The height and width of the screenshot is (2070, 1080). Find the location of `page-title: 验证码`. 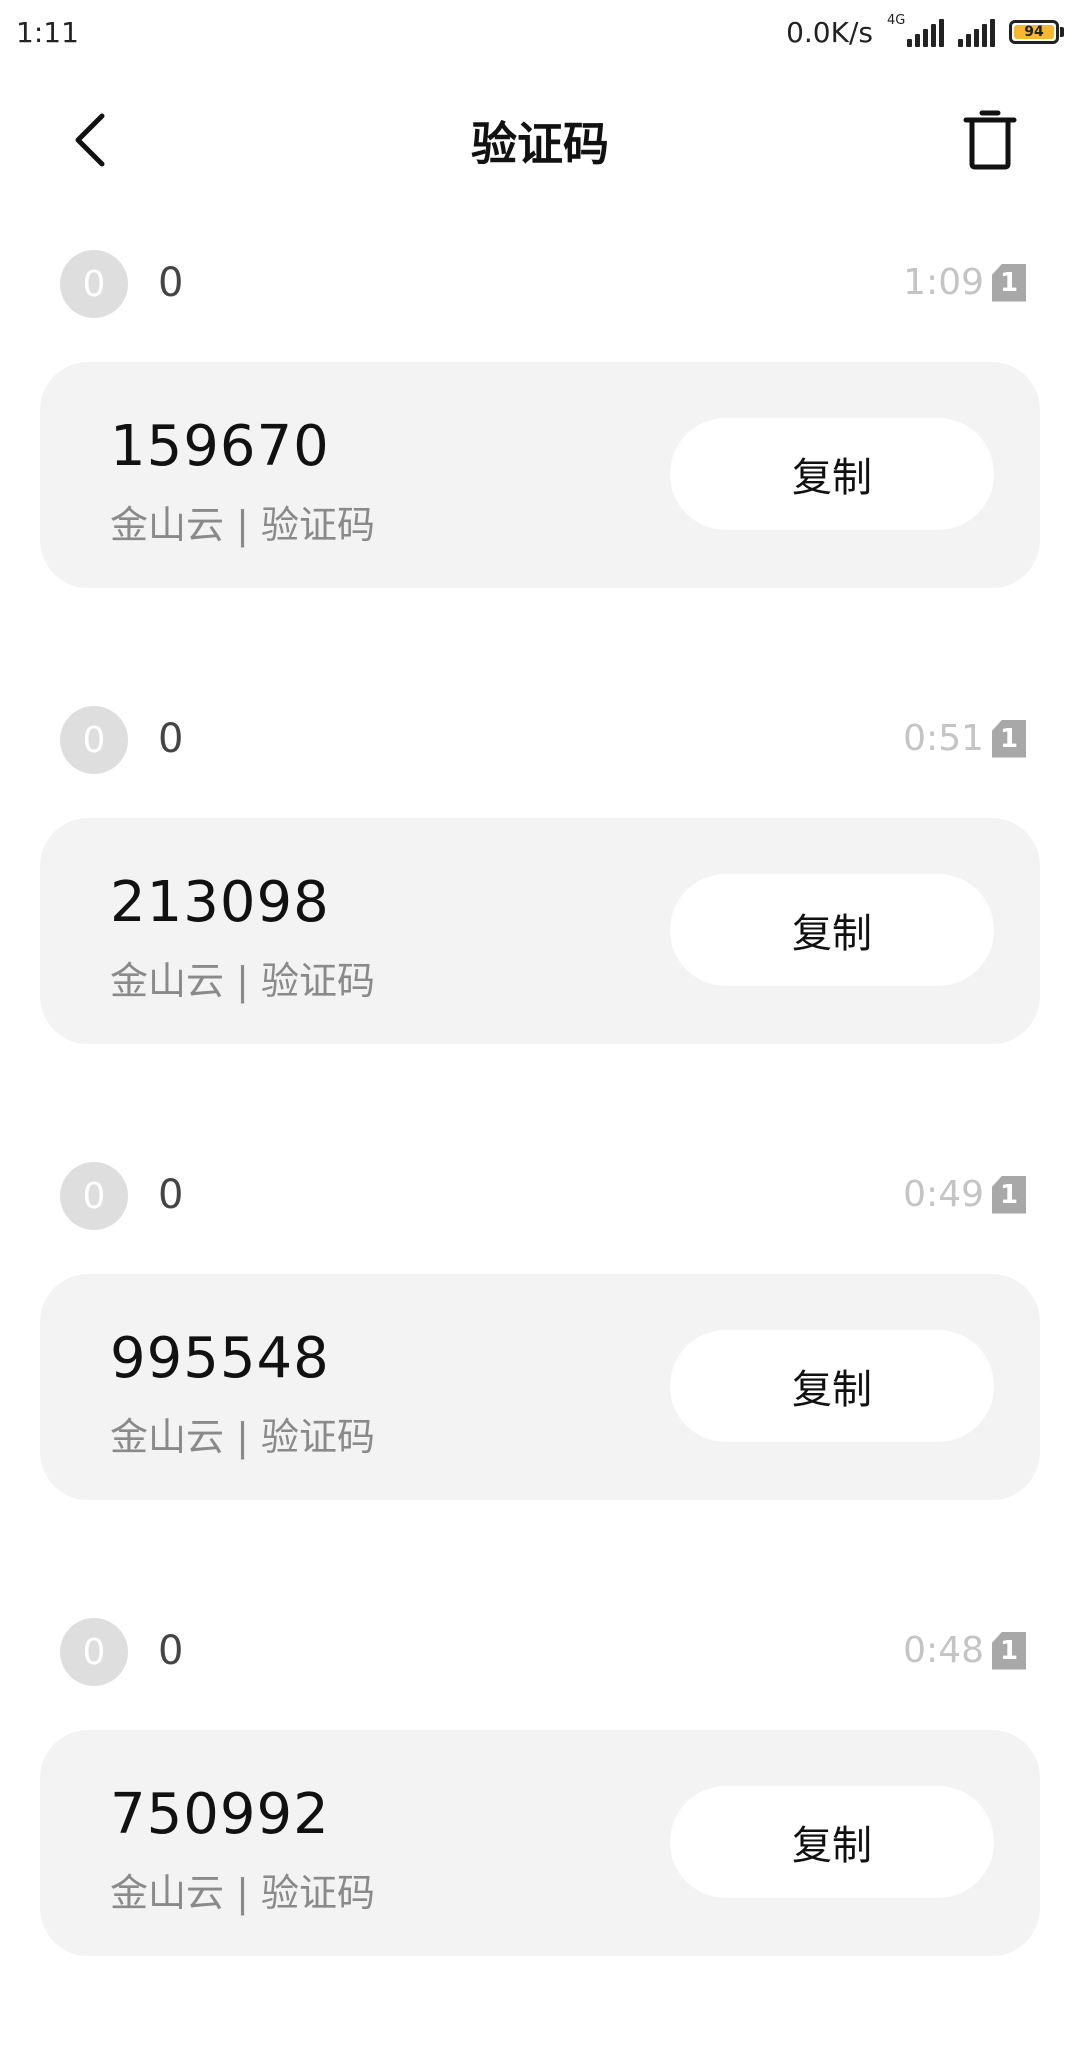

page-title: 验证码 is located at coordinates (540, 144).